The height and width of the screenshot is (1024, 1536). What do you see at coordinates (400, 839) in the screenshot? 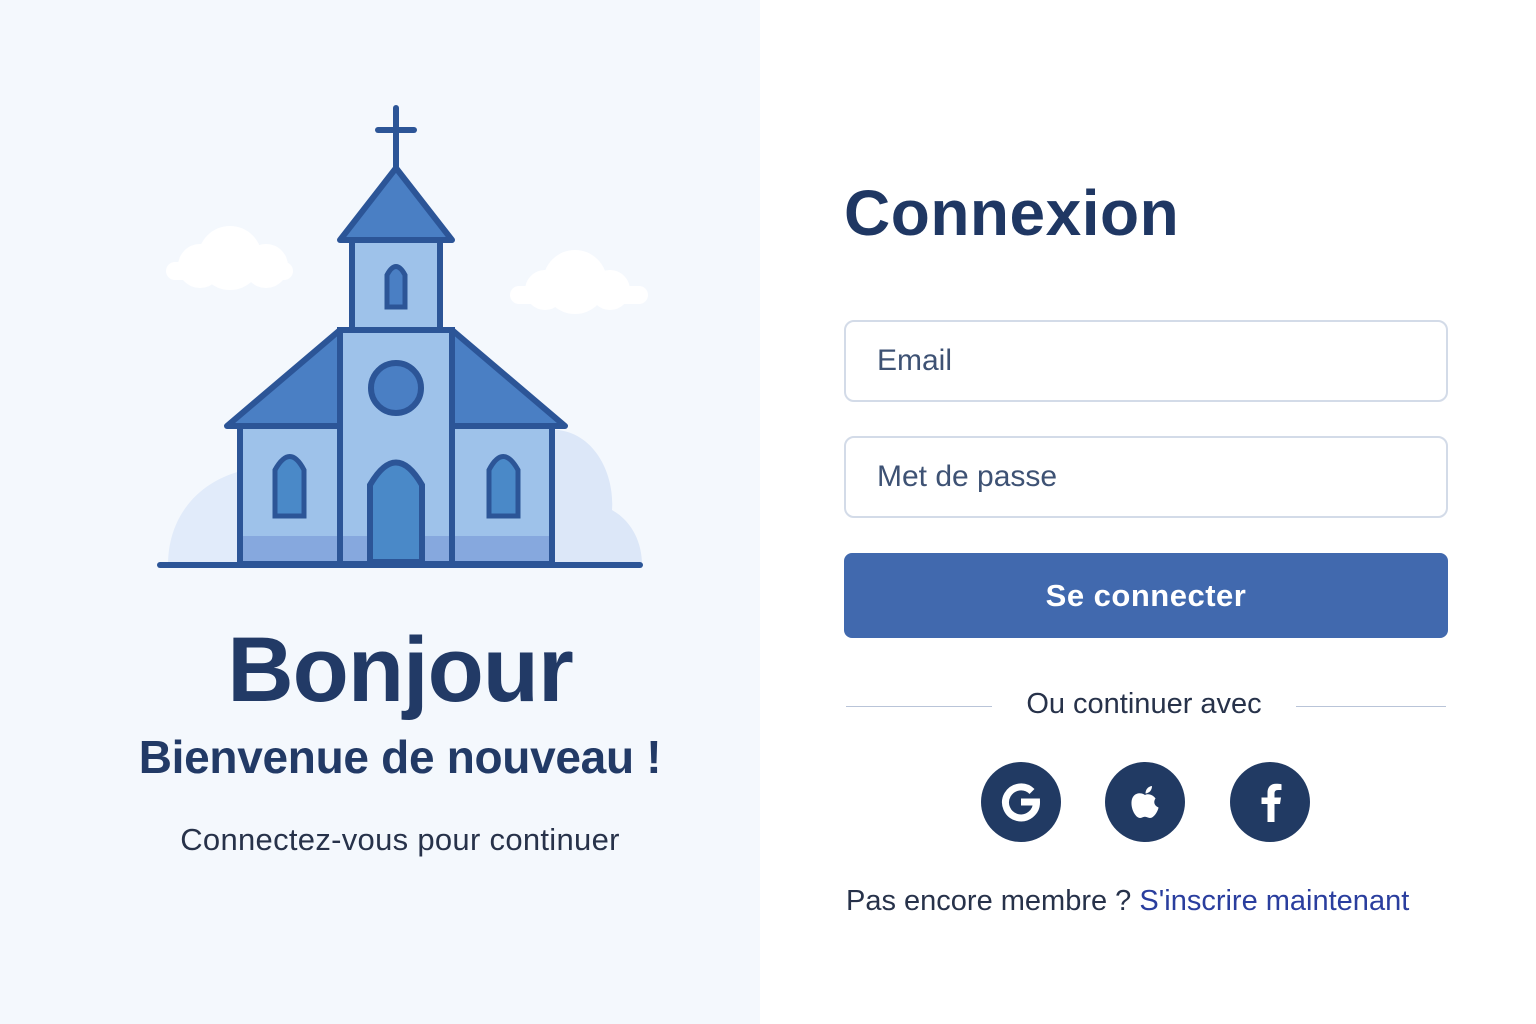
I see `welcome-caption: Connectez-vous pour continuer` at bounding box center [400, 839].